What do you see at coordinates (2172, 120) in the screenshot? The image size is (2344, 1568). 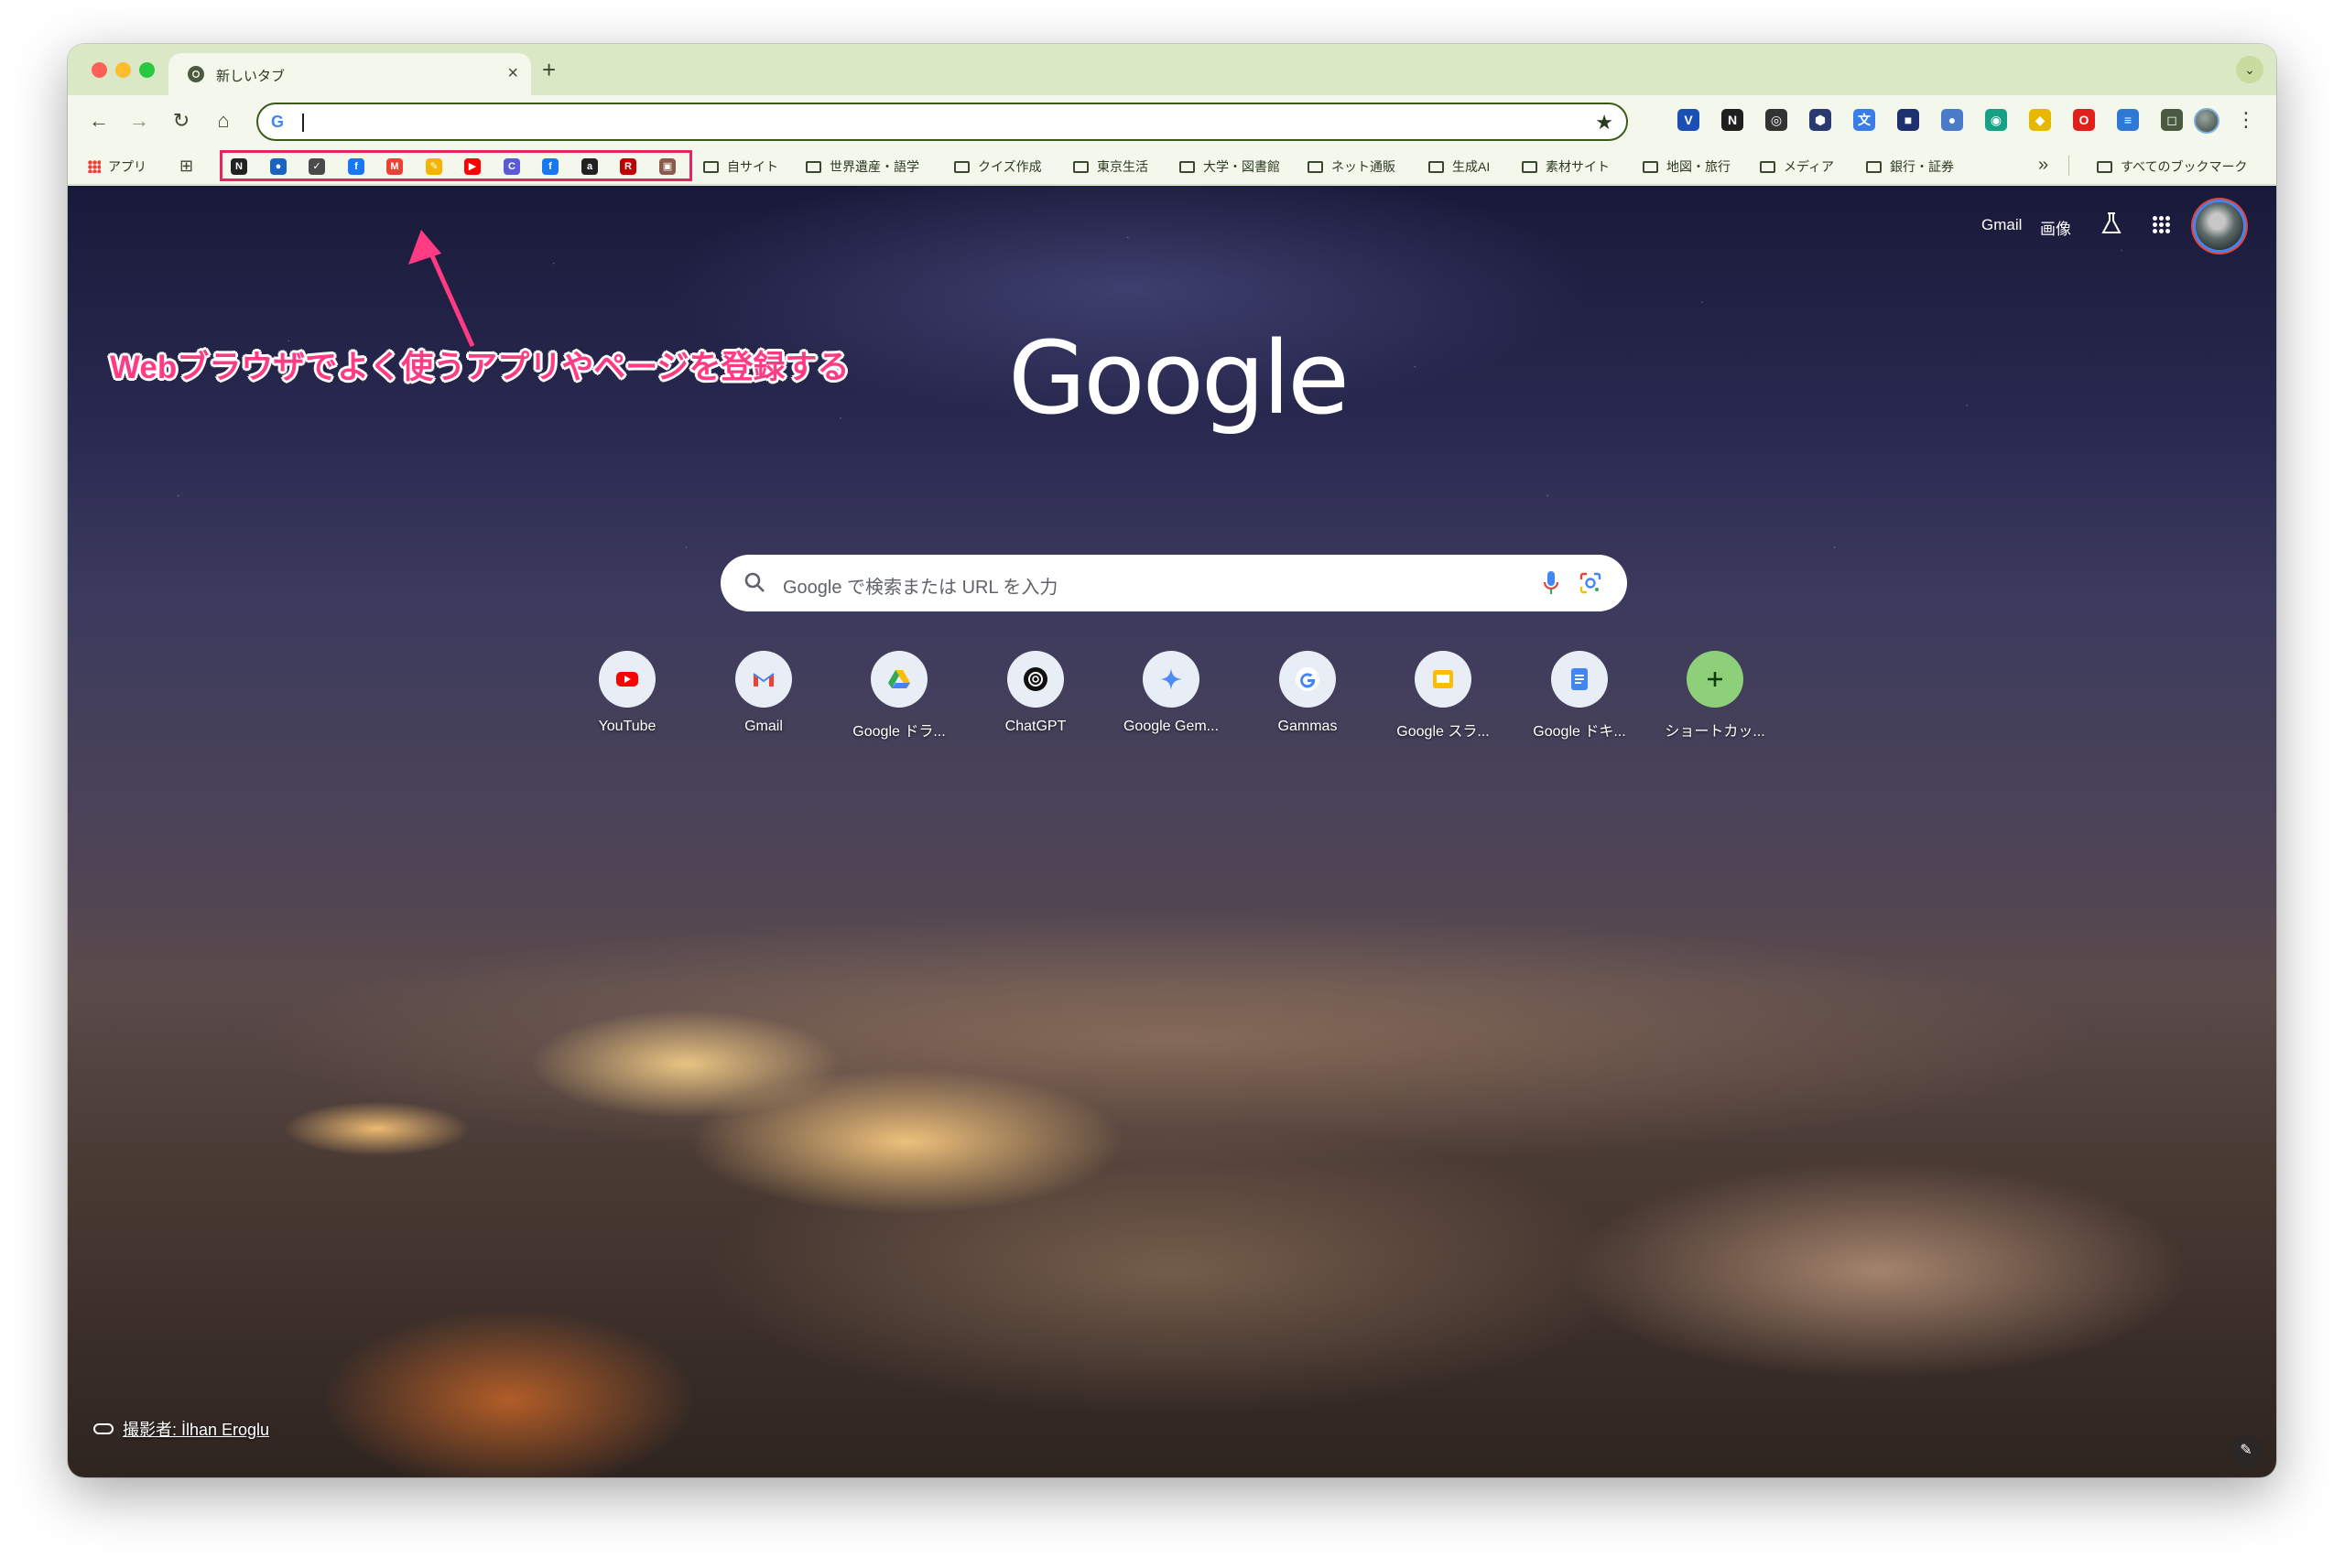 I see `extension-puzzle-icon: ◻` at bounding box center [2172, 120].